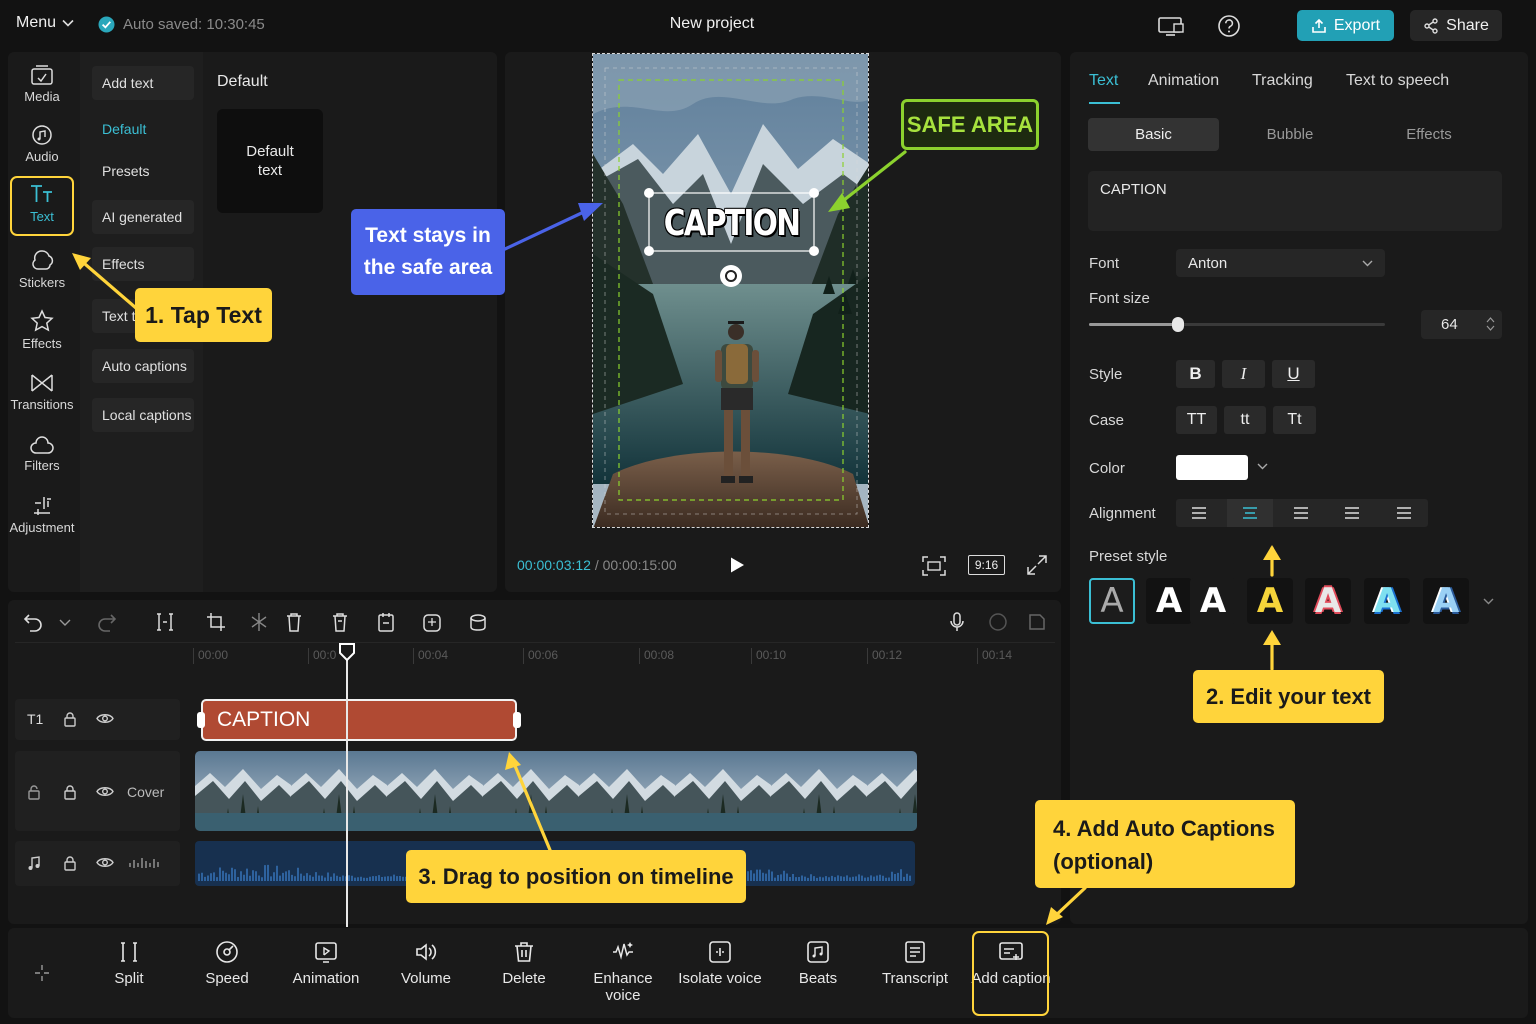  I want to click on align-left-icon, so click(1199, 513).